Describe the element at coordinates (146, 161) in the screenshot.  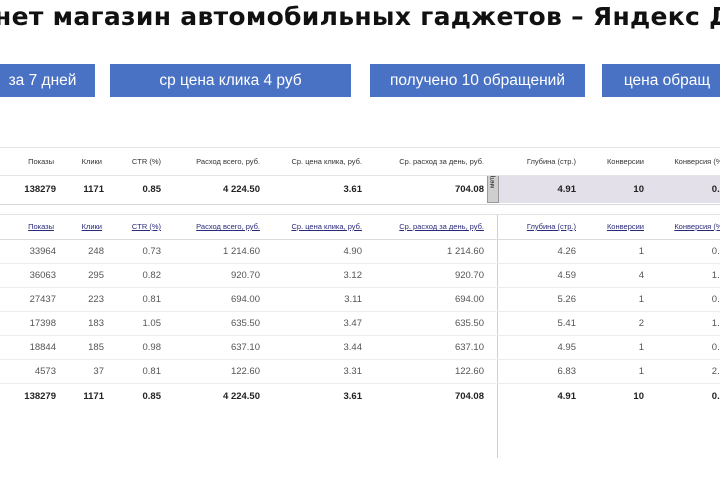
I see `col-ctr: CTR (%)` at that location.